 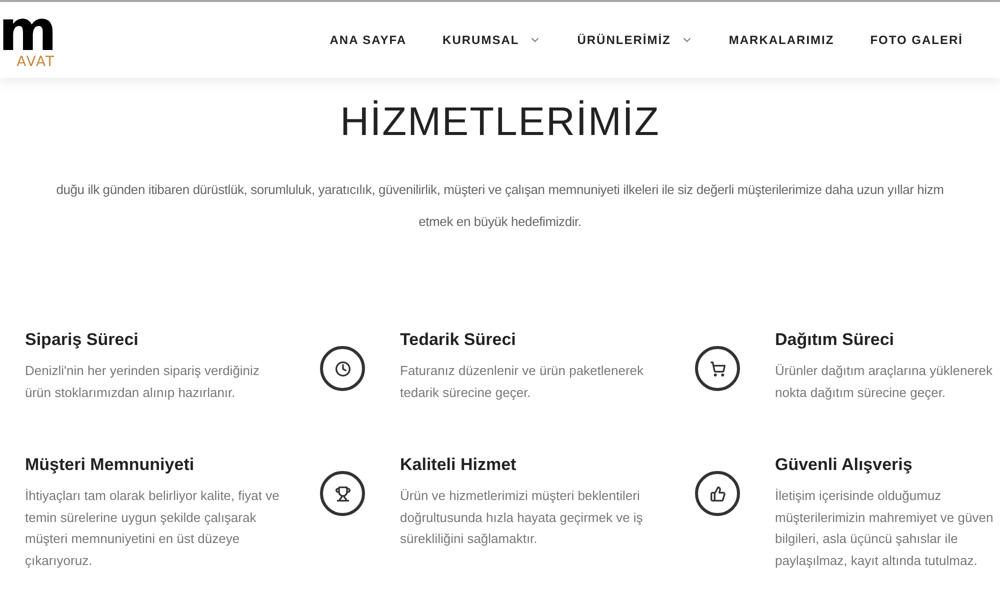 What do you see at coordinates (844, 465) in the screenshot?
I see `service-title: Güvenli Alışveriş` at bounding box center [844, 465].